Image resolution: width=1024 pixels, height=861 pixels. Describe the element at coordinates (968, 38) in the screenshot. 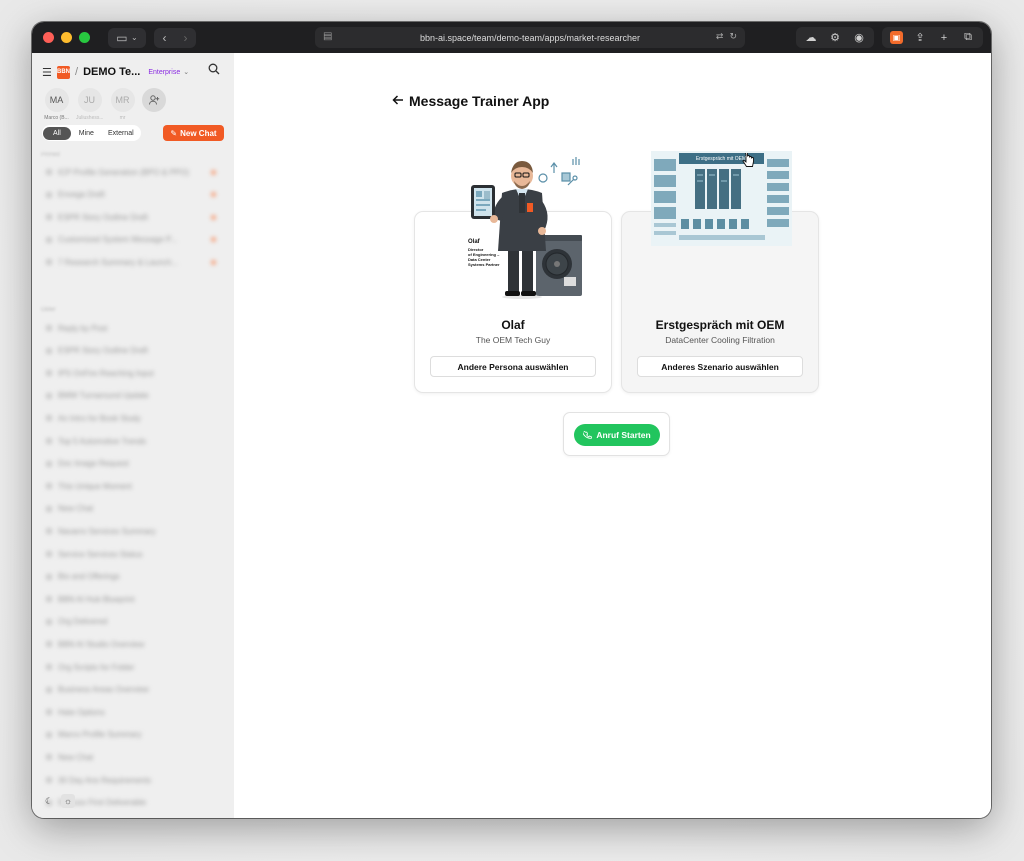

I see `tab-overview-icon: ⧉` at that location.